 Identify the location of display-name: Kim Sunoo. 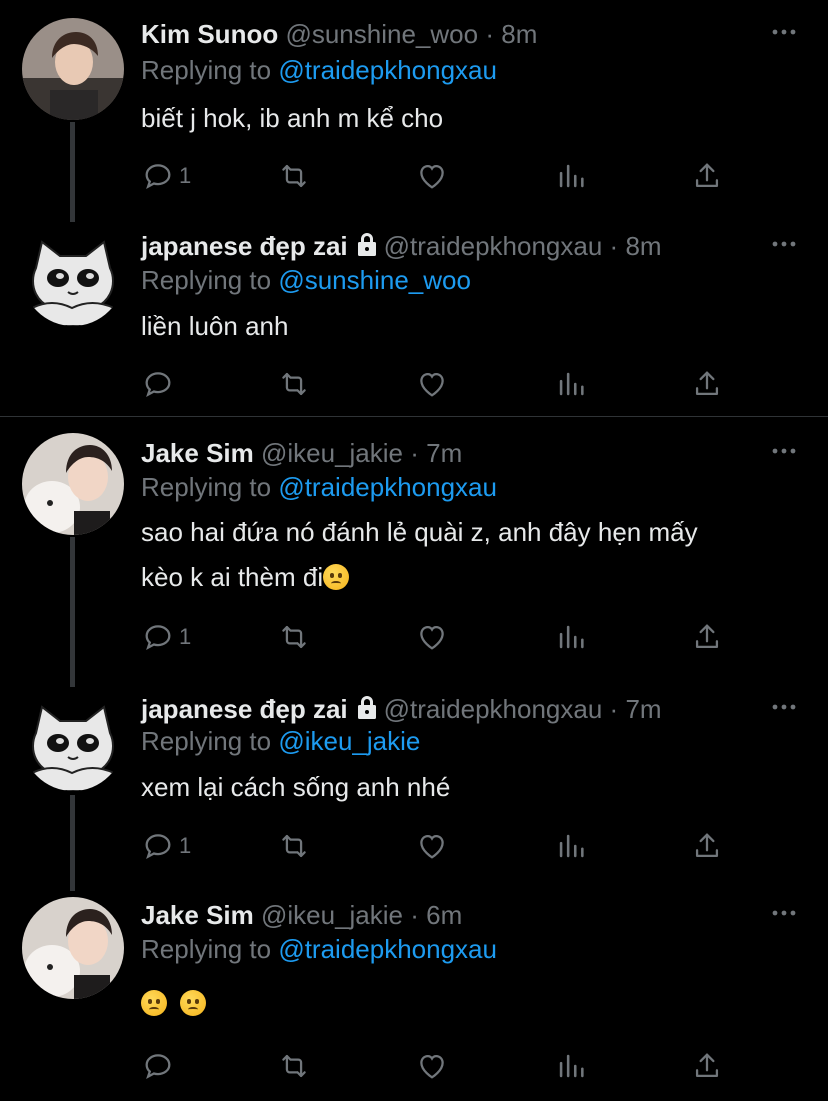
(209, 34).